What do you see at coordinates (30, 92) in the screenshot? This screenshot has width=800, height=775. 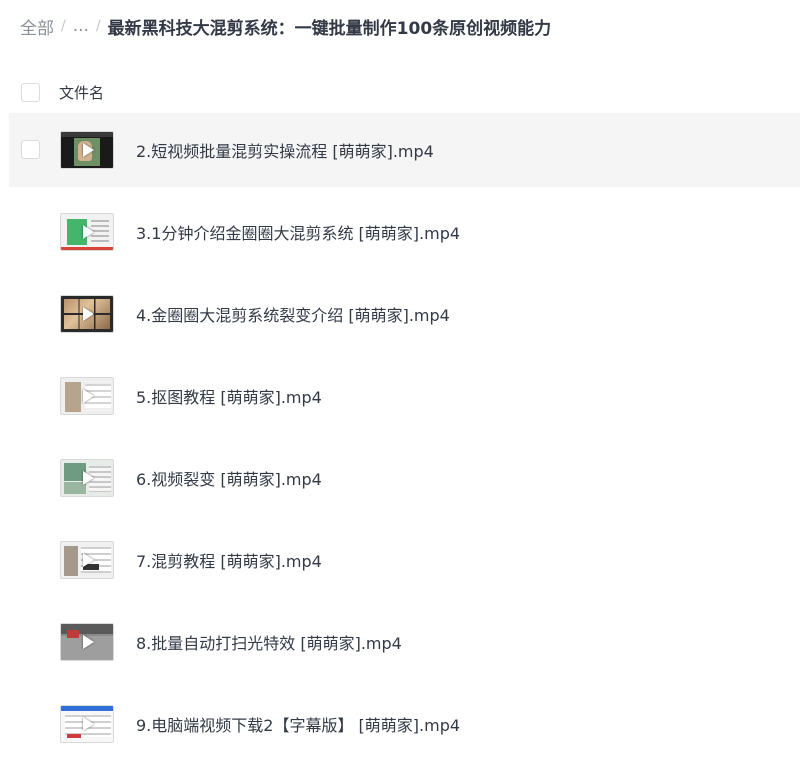 I see `select-all-checkbox` at bounding box center [30, 92].